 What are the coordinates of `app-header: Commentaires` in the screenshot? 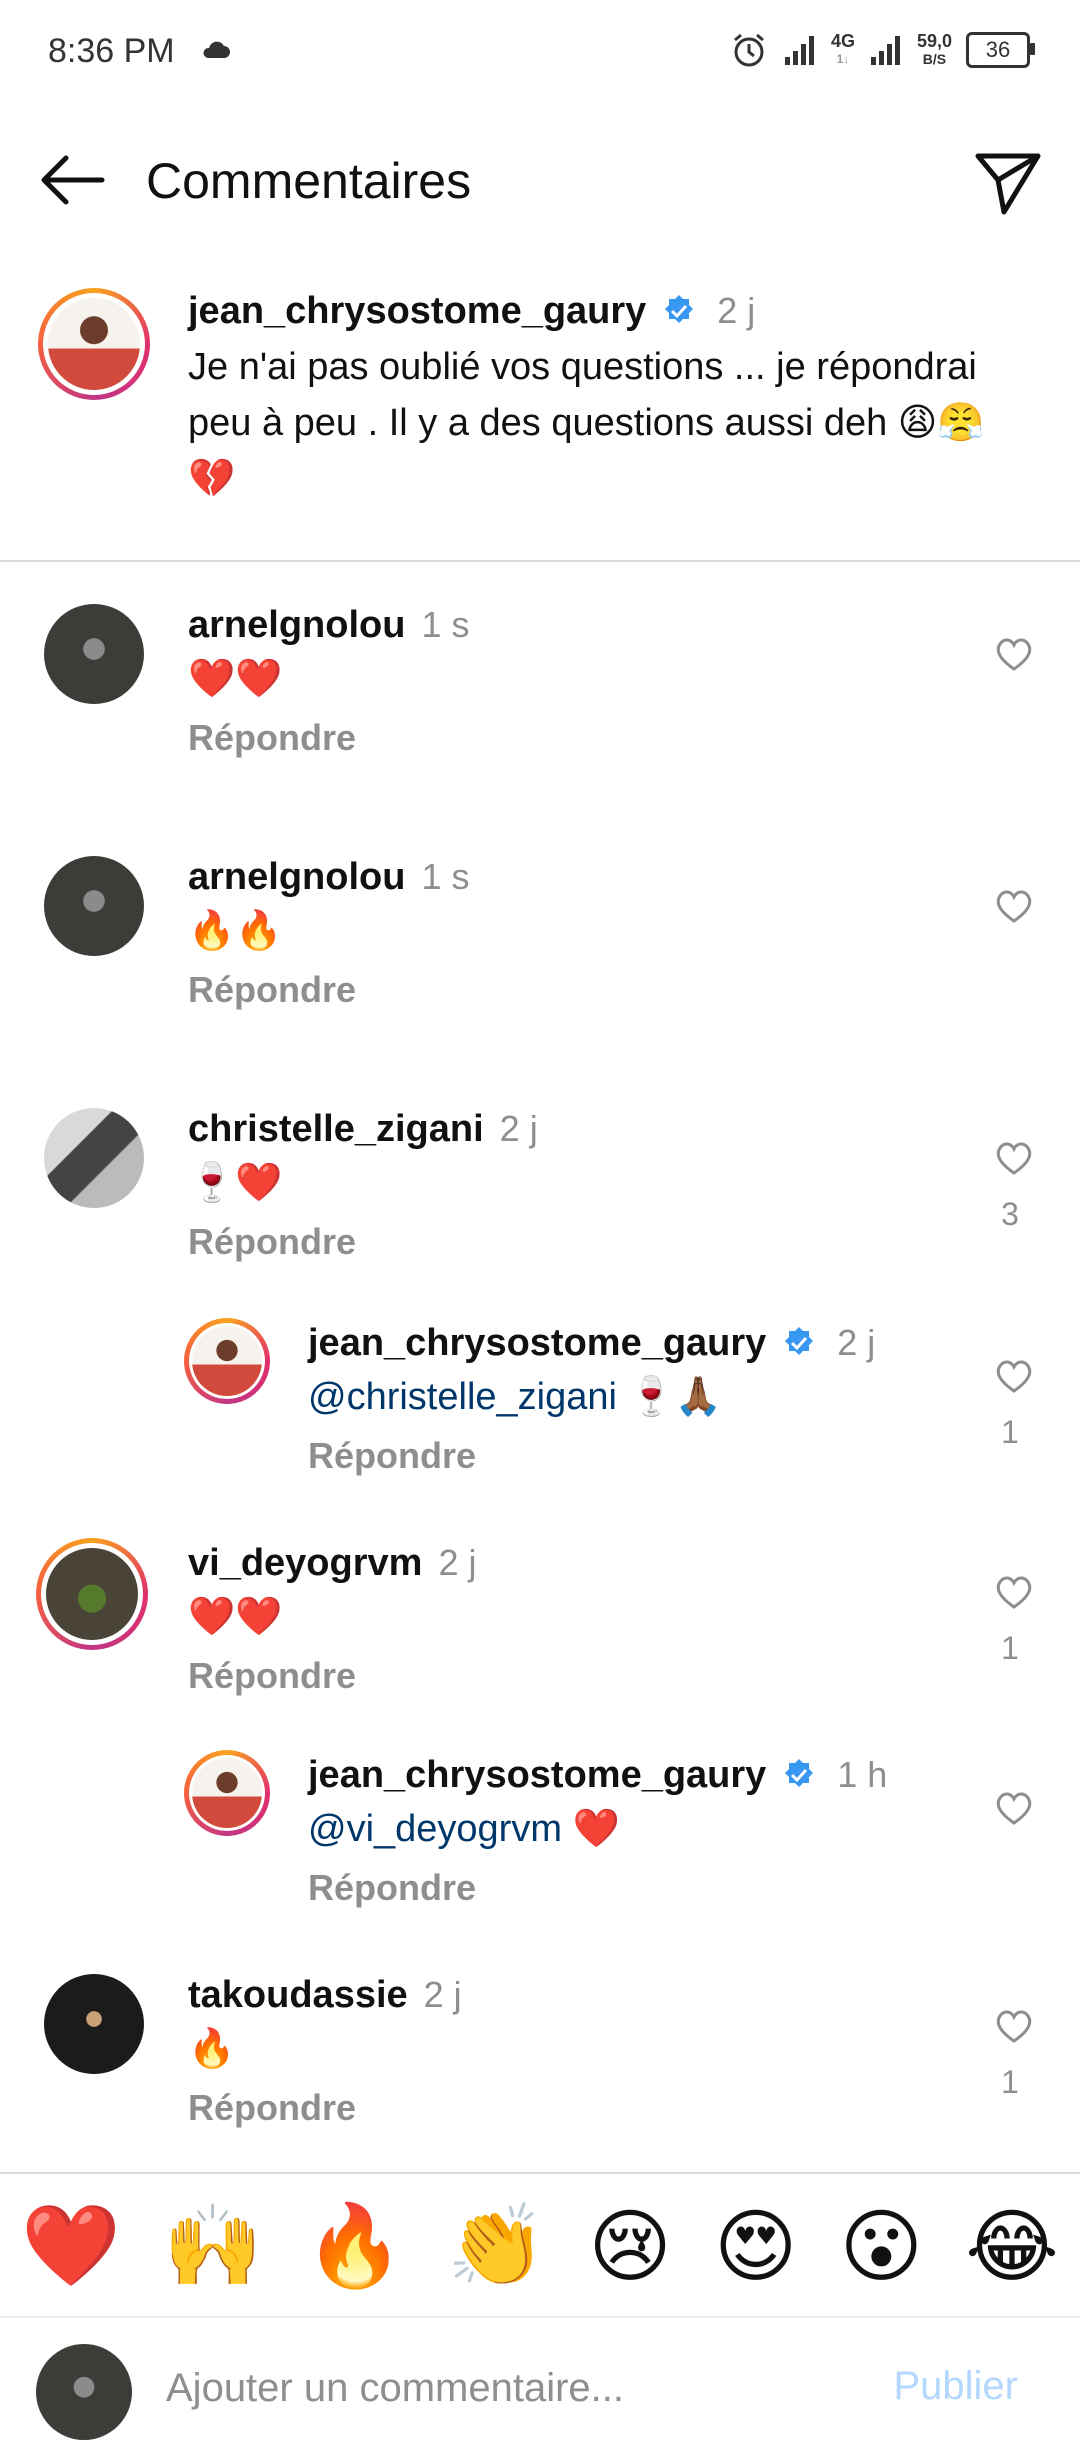 It's located at (540, 180).